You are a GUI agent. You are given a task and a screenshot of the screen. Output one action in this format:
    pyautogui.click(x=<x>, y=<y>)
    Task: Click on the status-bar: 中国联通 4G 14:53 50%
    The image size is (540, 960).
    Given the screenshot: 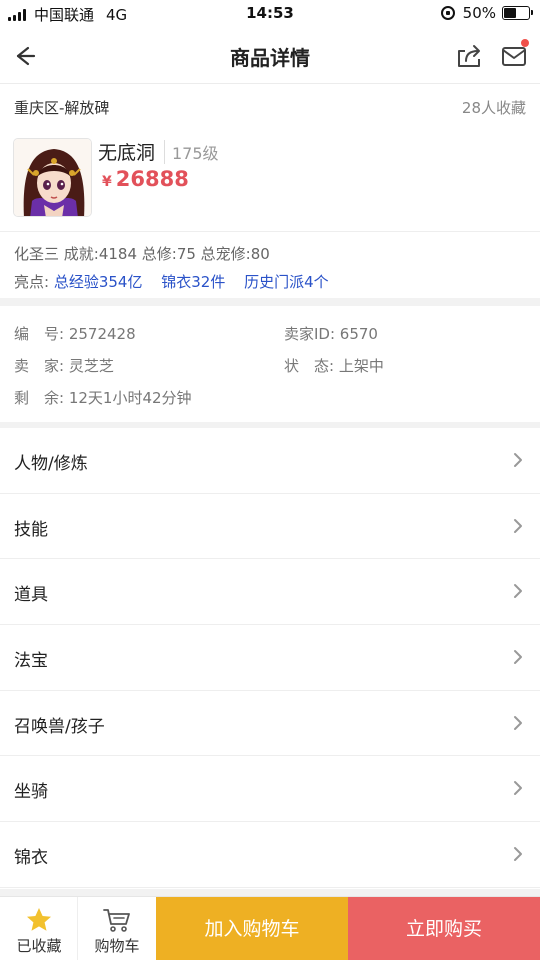 What is the action you would take?
    pyautogui.click(x=270, y=14)
    